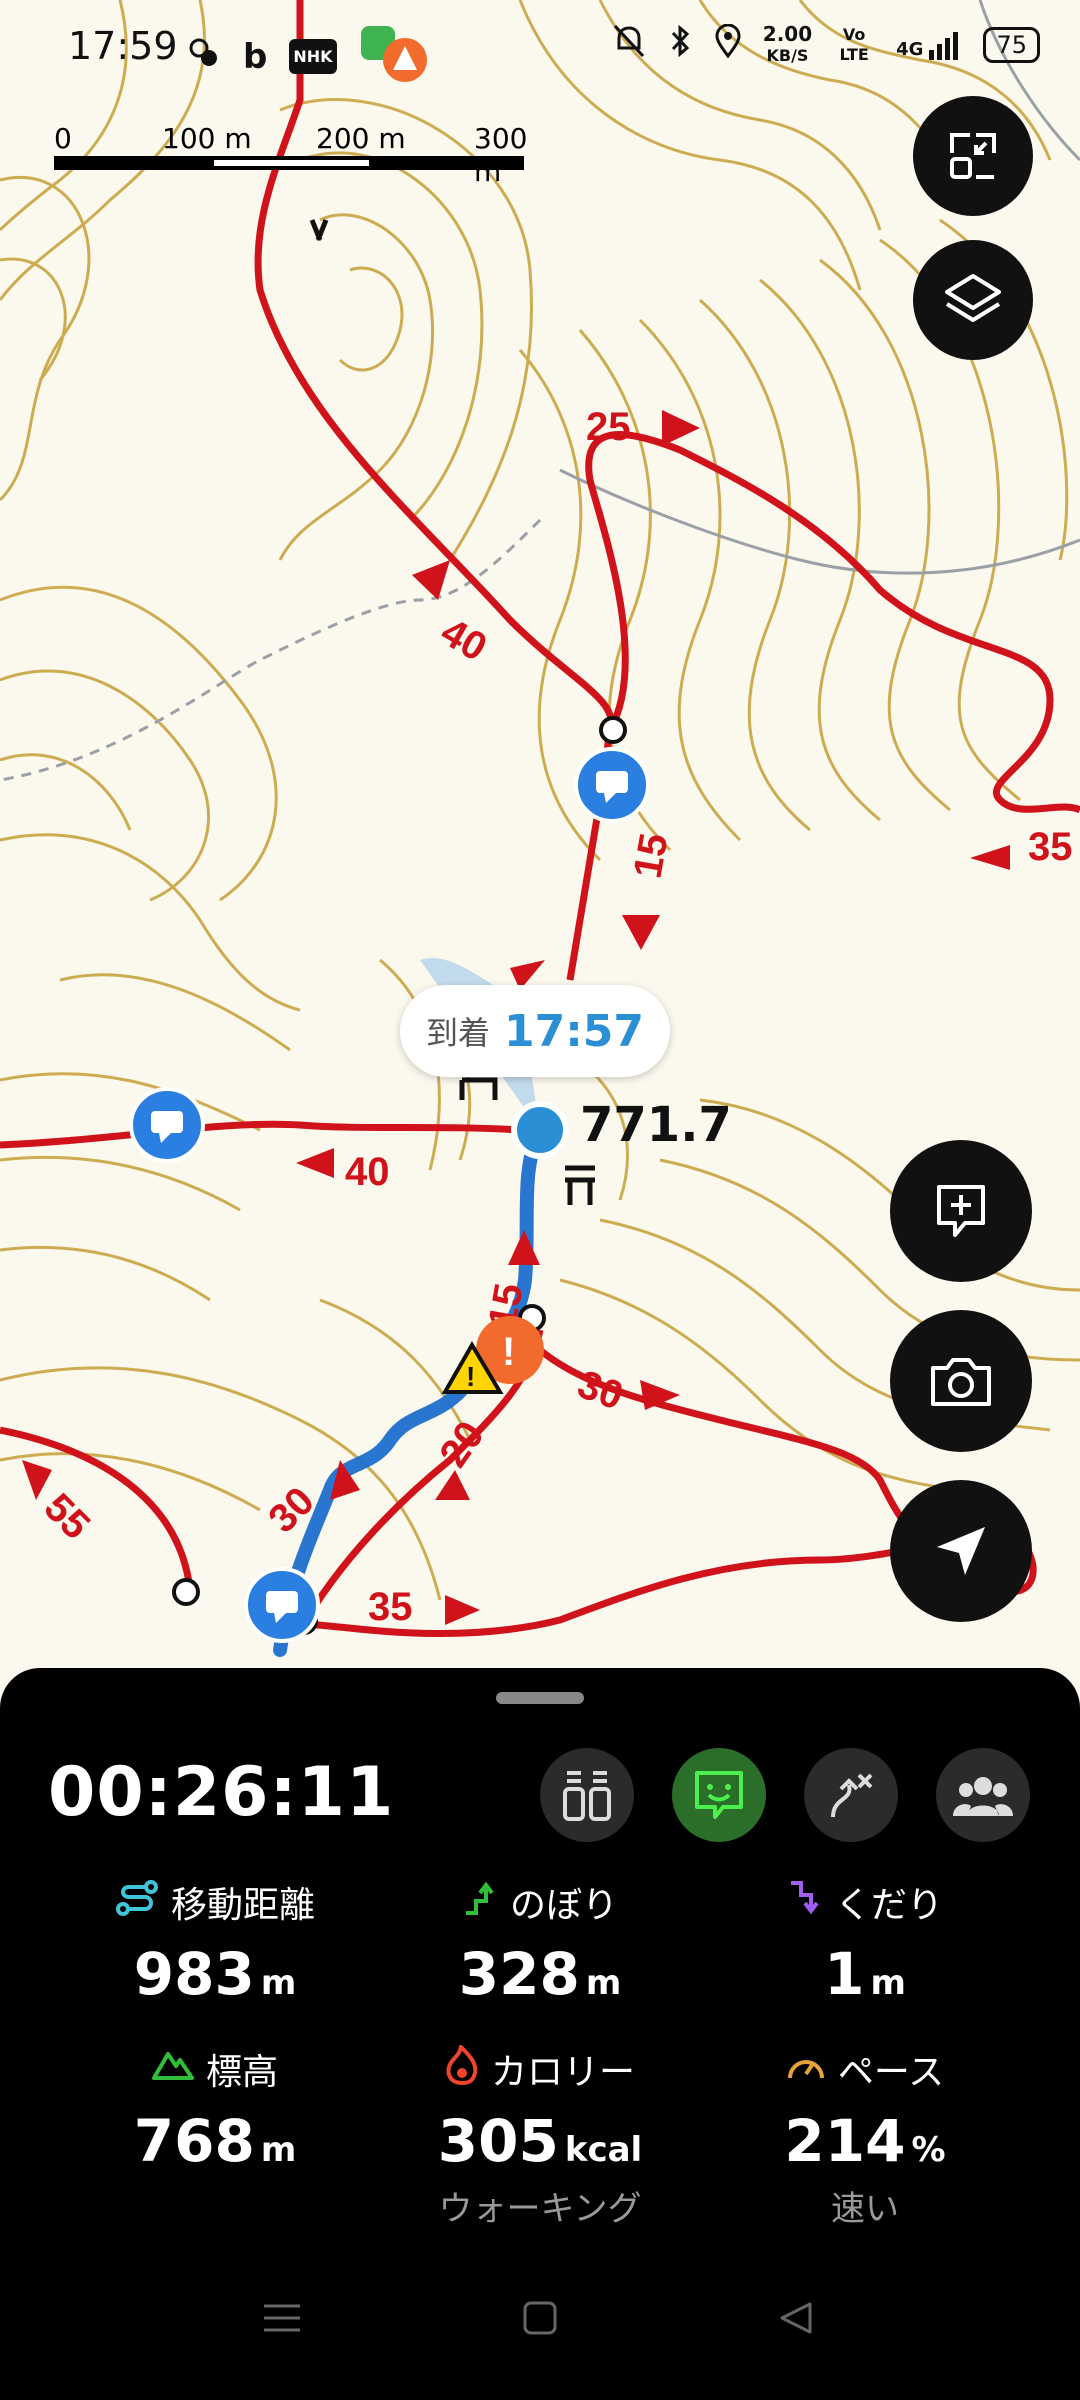 The image size is (1080, 2400). I want to click on stat-ascent: のぼり 328 m, so click(540, 1942).